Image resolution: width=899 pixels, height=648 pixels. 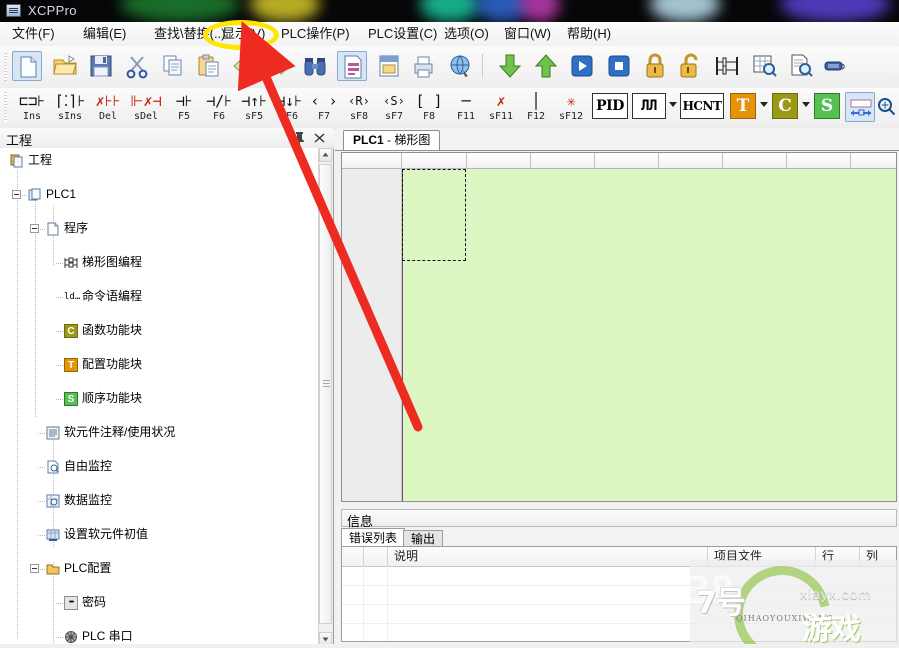 What do you see at coordinates (501, 116) in the screenshot?
I see `delete-h-line-key: sF11` at bounding box center [501, 116].